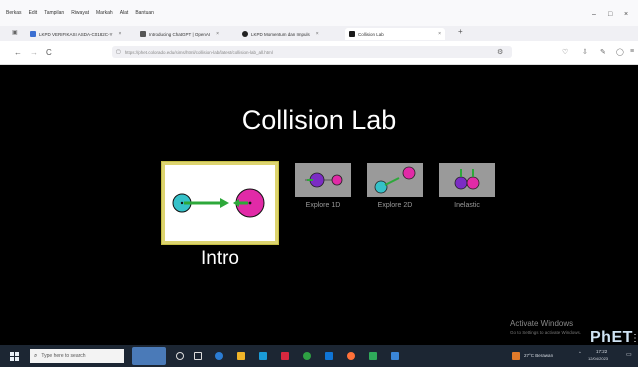  What do you see at coordinates (460, 31) in the screenshot?
I see `new-tab-button: +` at bounding box center [460, 31].